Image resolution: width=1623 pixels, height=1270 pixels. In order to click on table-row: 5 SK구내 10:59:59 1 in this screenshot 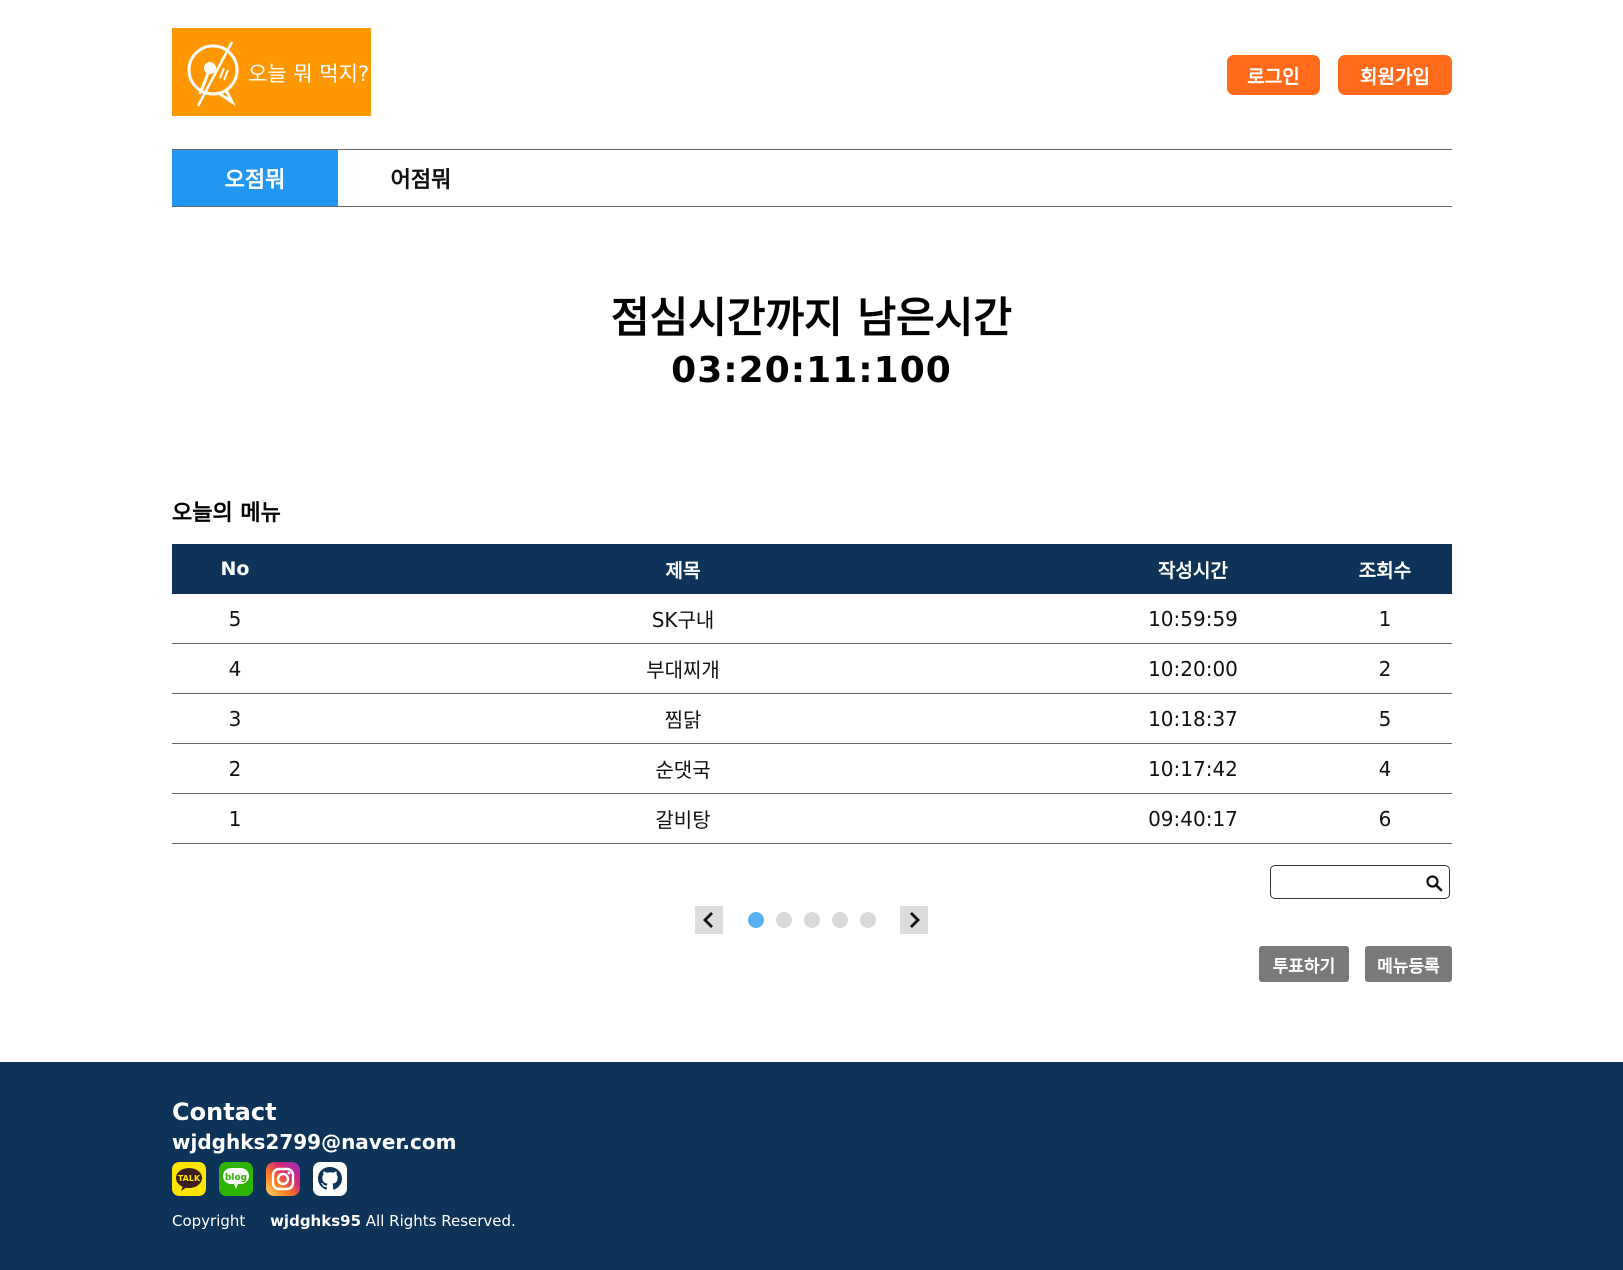, I will do `click(812, 619)`.